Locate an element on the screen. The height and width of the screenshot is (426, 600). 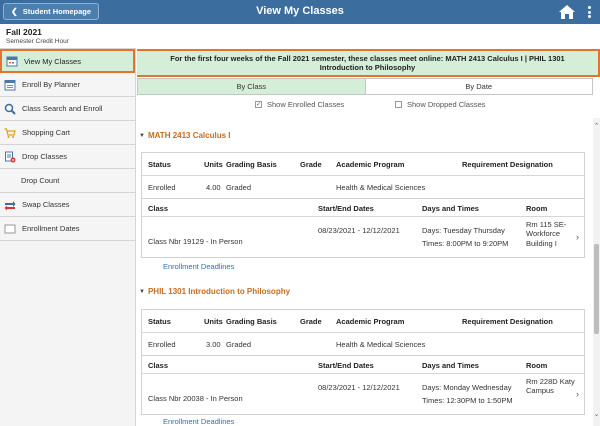
sidebar-item-label: Drop Count is located at coordinates (40, 180).